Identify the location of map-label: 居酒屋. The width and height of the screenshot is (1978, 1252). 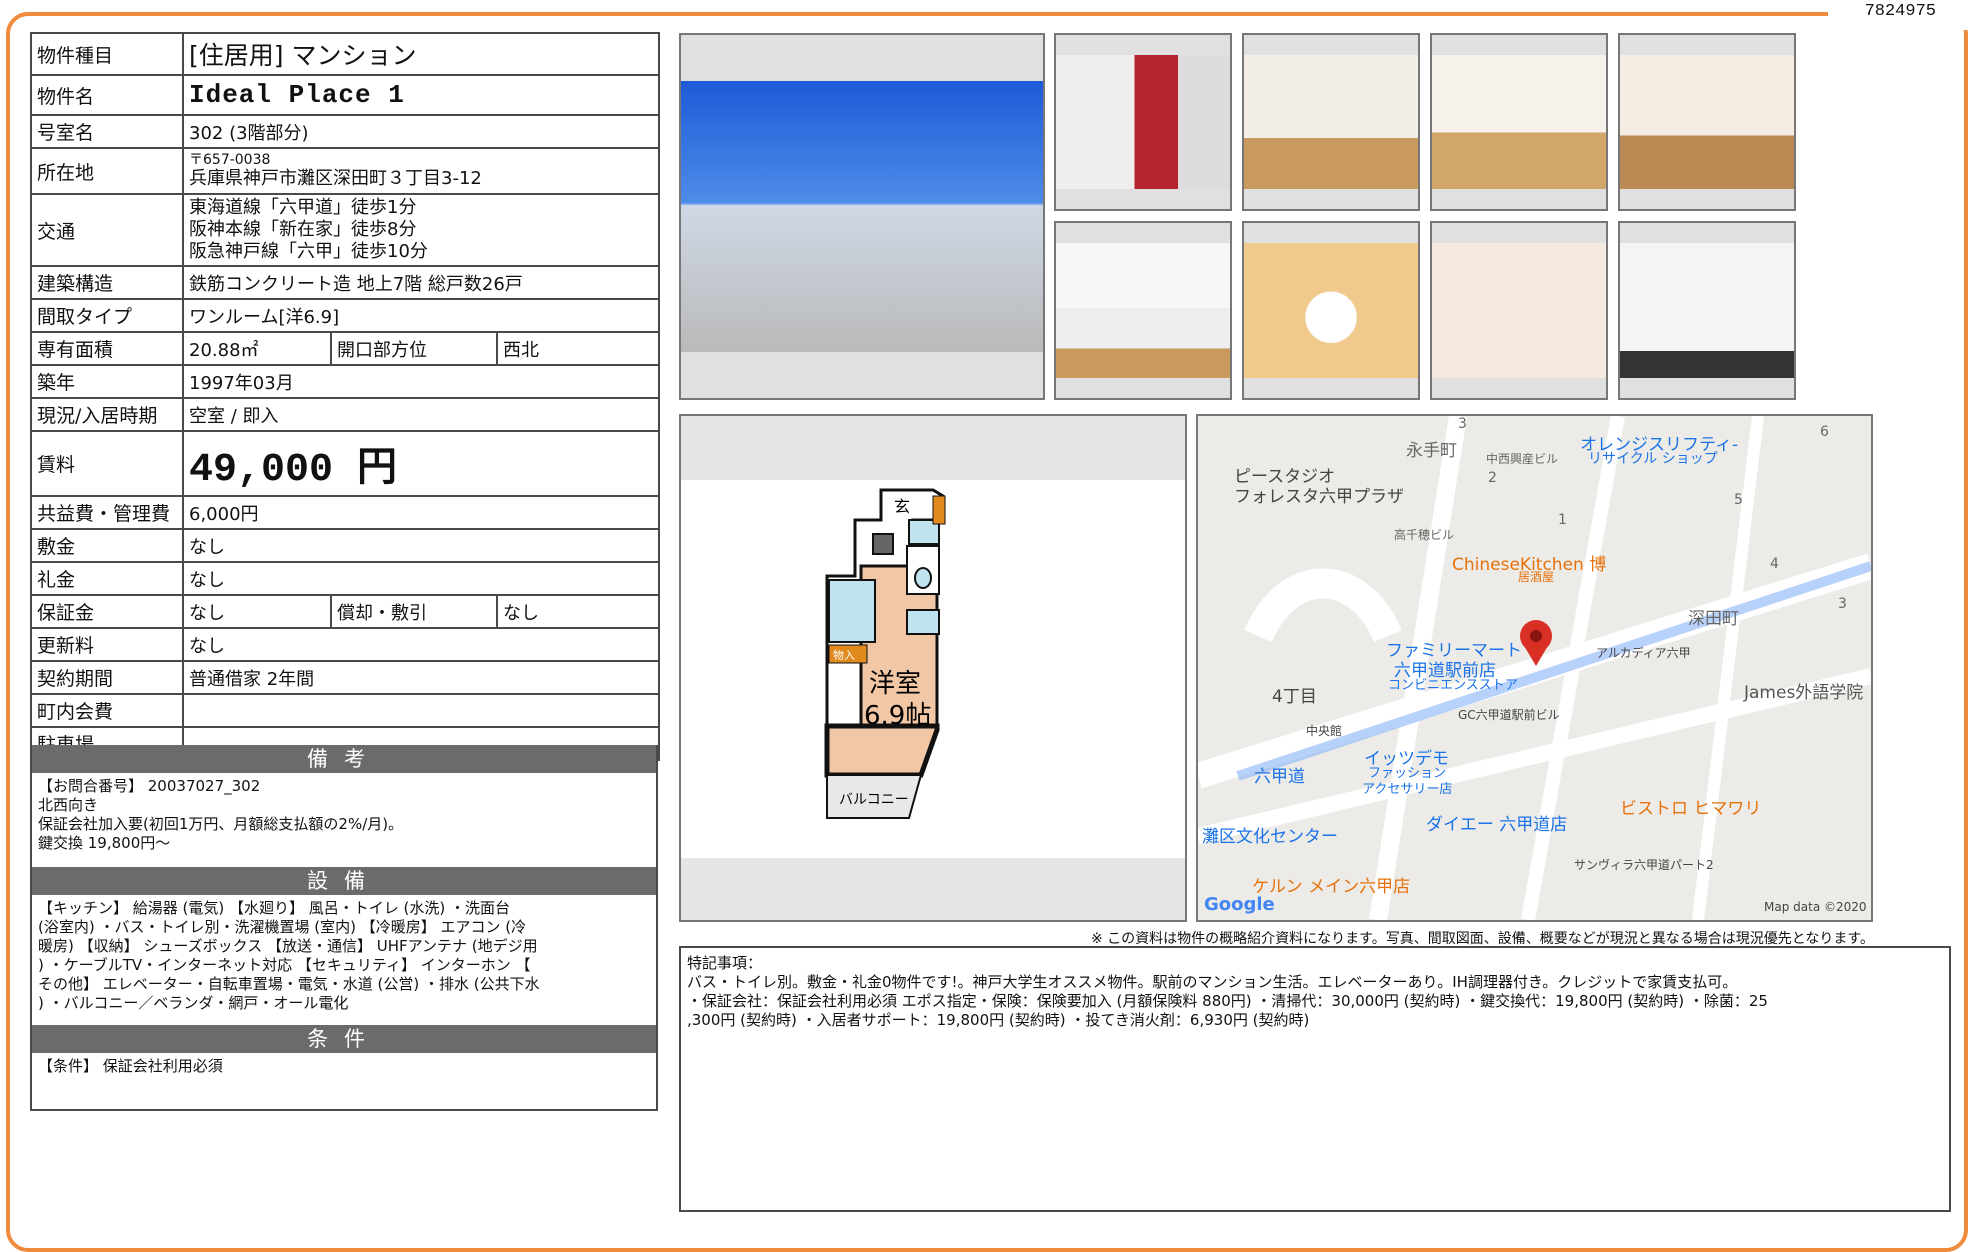
(1536, 577).